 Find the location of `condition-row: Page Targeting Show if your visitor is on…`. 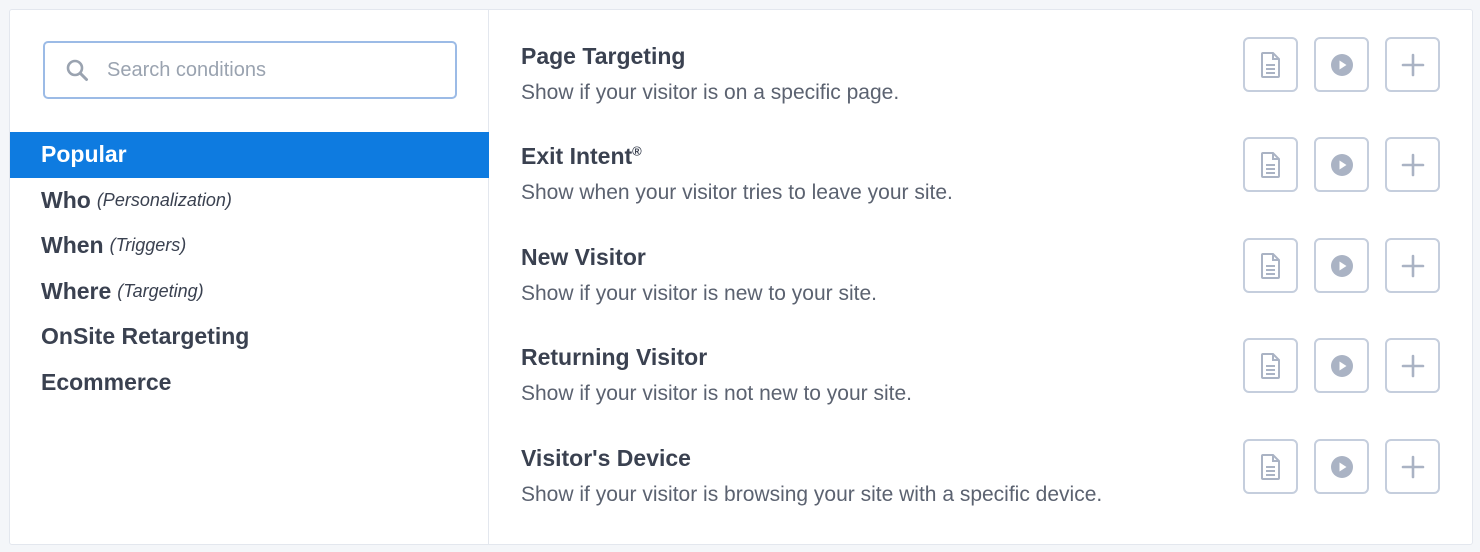

condition-row: Page Targeting Show if your visitor is on… is located at coordinates (980, 85).